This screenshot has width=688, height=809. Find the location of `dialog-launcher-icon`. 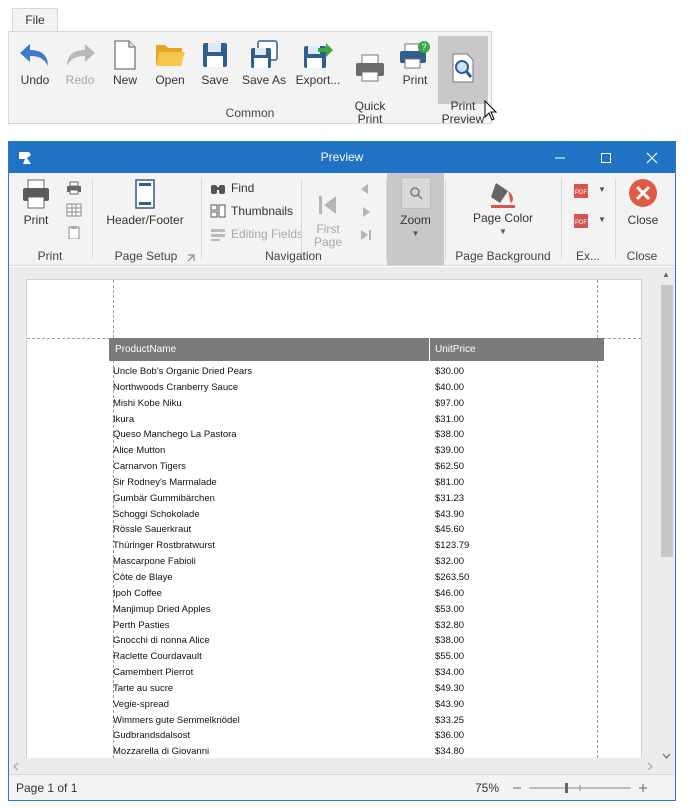

dialog-launcher-icon is located at coordinates (191, 258).